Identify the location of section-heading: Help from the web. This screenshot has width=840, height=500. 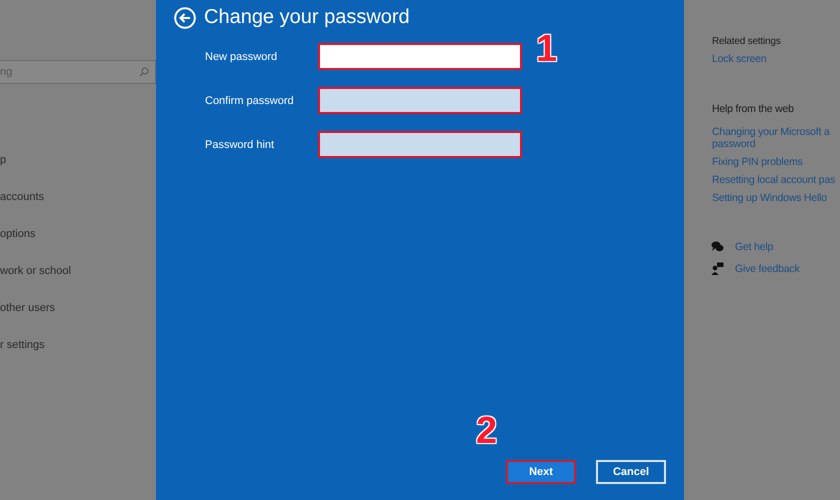
(753, 109).